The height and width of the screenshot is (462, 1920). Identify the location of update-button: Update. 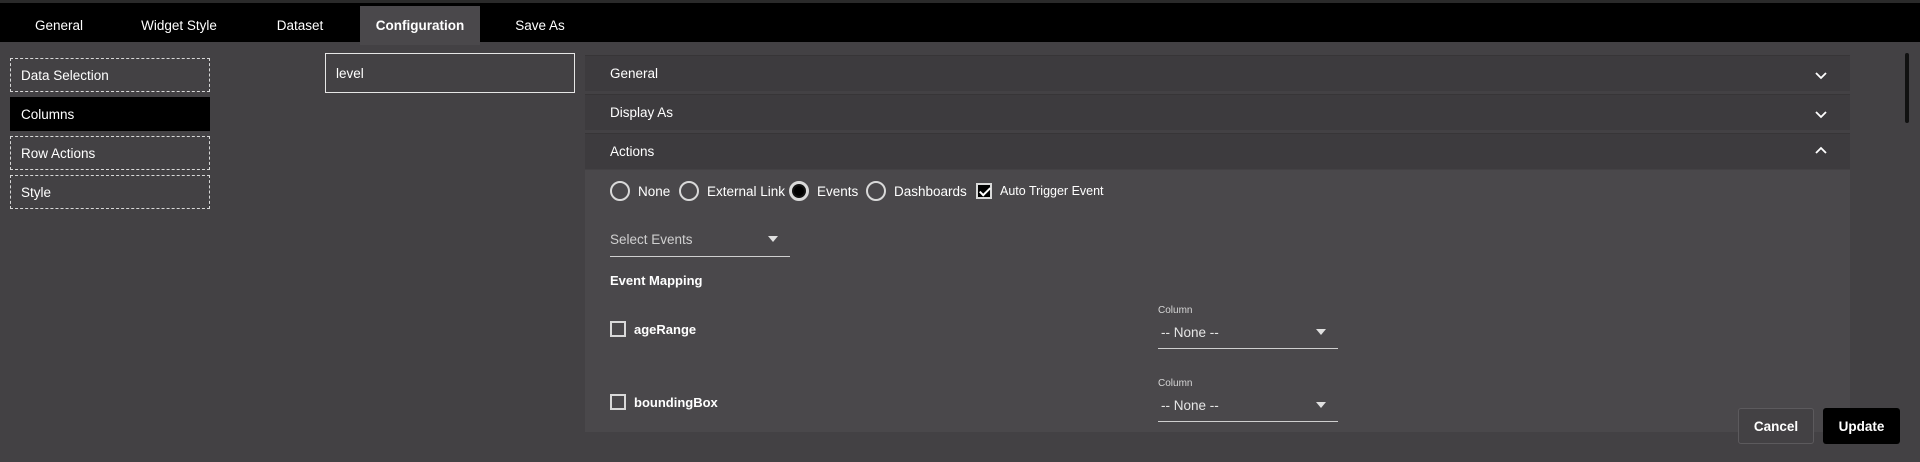
(1861, 426).